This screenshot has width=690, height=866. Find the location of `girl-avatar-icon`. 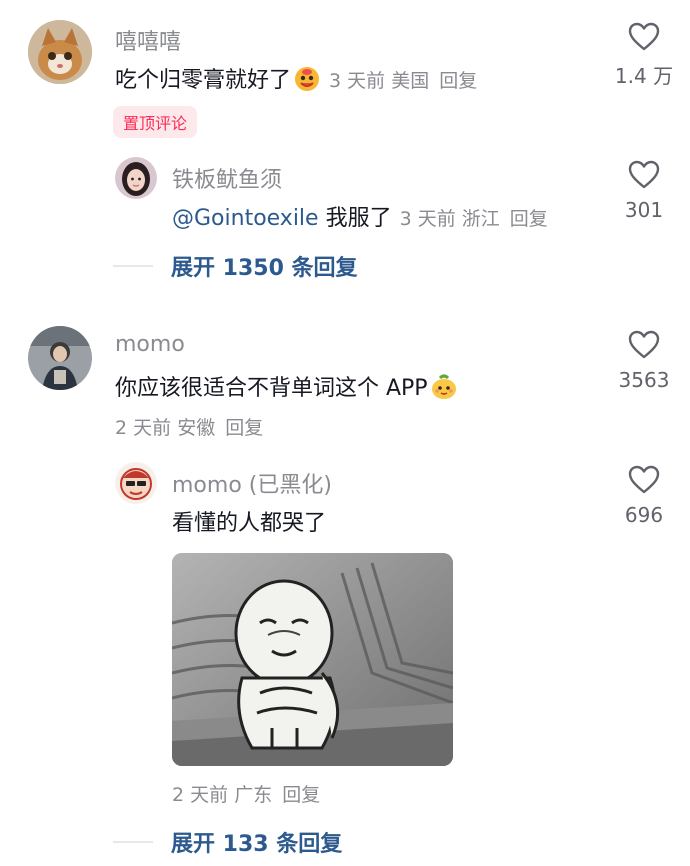

girl-avatar-icon is located at coordinates (136, 178).